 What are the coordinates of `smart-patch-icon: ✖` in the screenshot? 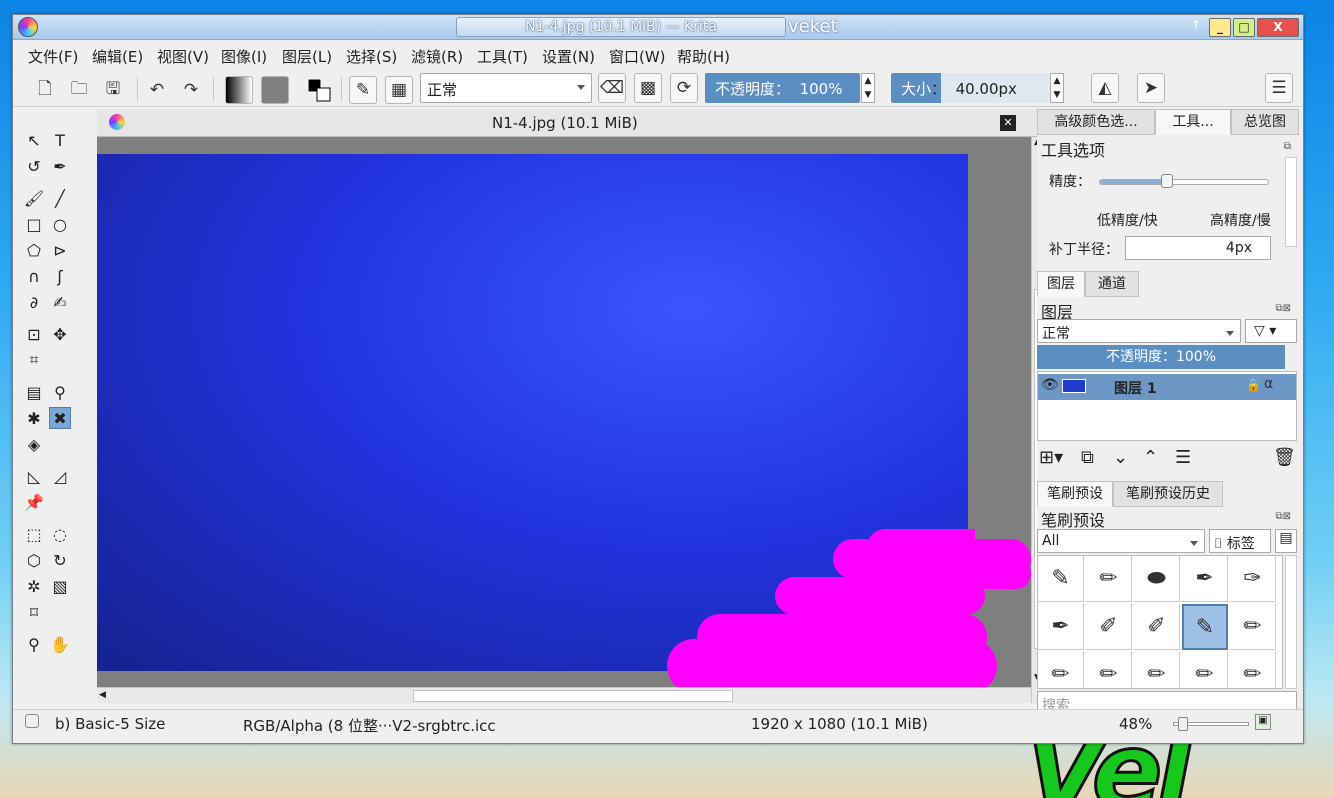 It's located at (60, 418).